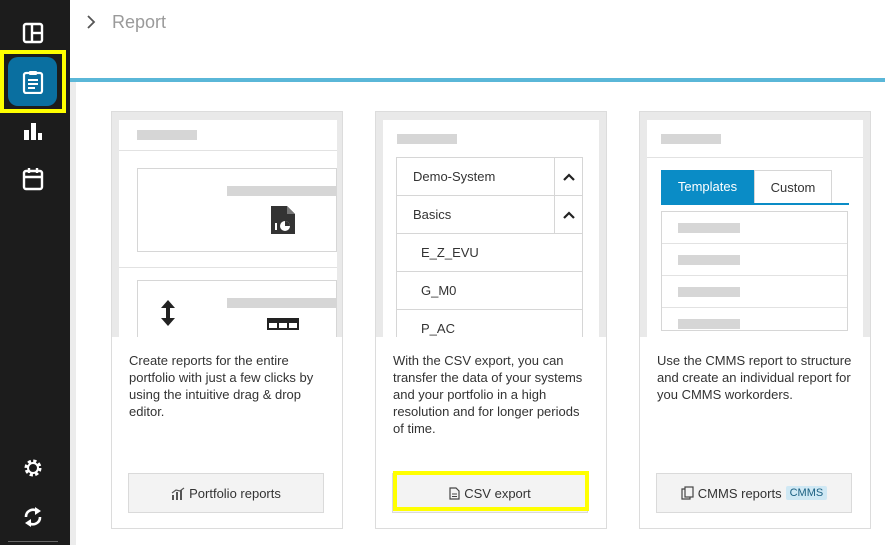  I want to click on chevron-right-icon, so click(91, 24).